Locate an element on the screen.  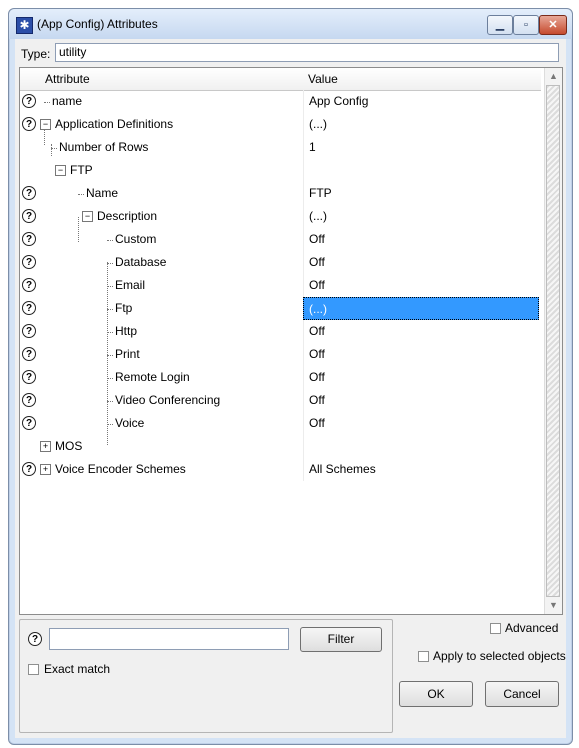
type-label: Type: is located at coordinates (36, 54).